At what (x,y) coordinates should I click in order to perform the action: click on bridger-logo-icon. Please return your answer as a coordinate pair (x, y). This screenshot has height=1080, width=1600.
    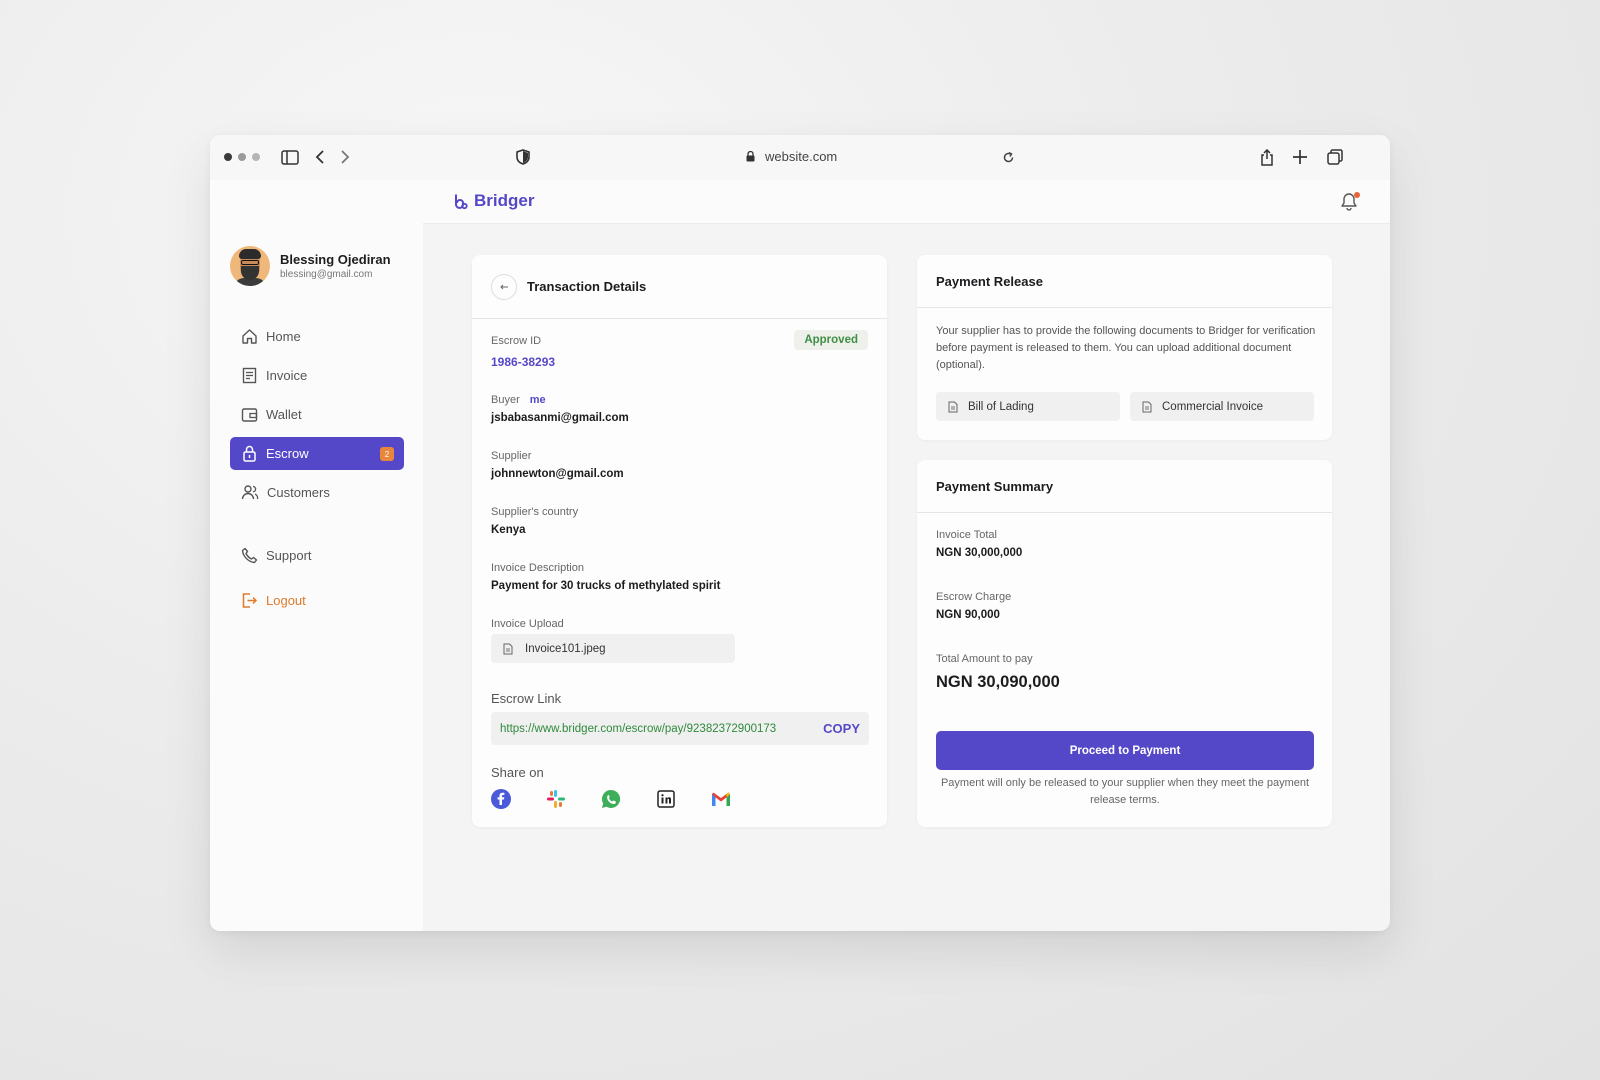
    Looking at the image, I should click on (461, 201).